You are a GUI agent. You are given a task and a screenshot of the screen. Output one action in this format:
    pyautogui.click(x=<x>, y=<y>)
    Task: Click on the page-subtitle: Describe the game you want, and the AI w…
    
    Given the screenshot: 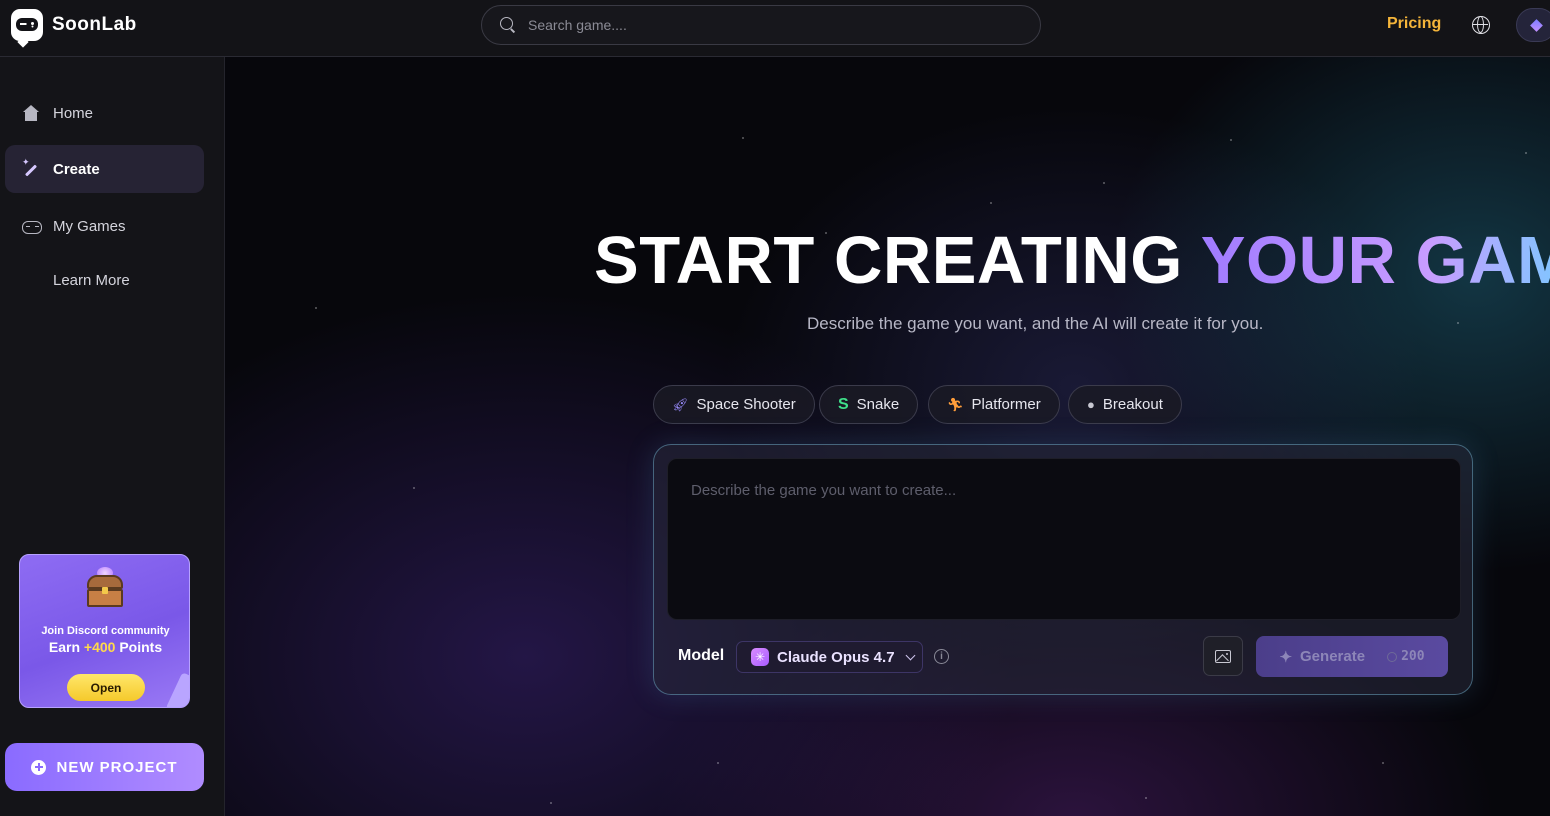 What is the action you would take?
    pyautogui.click(x=1035, y=323)
    